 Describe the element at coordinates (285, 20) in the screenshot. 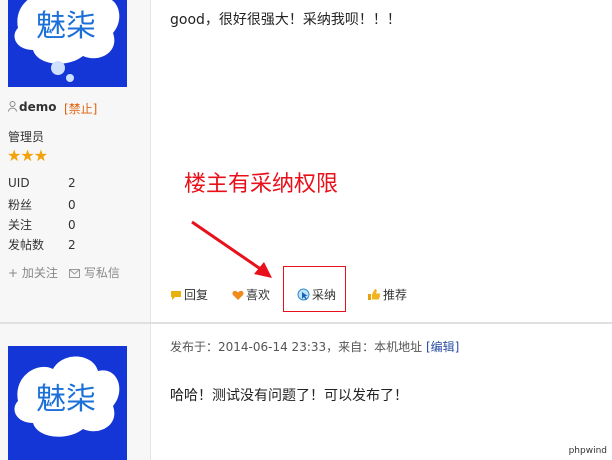

I see `post1-content: good，很好很强大！采纳我呗！！！` at that location.